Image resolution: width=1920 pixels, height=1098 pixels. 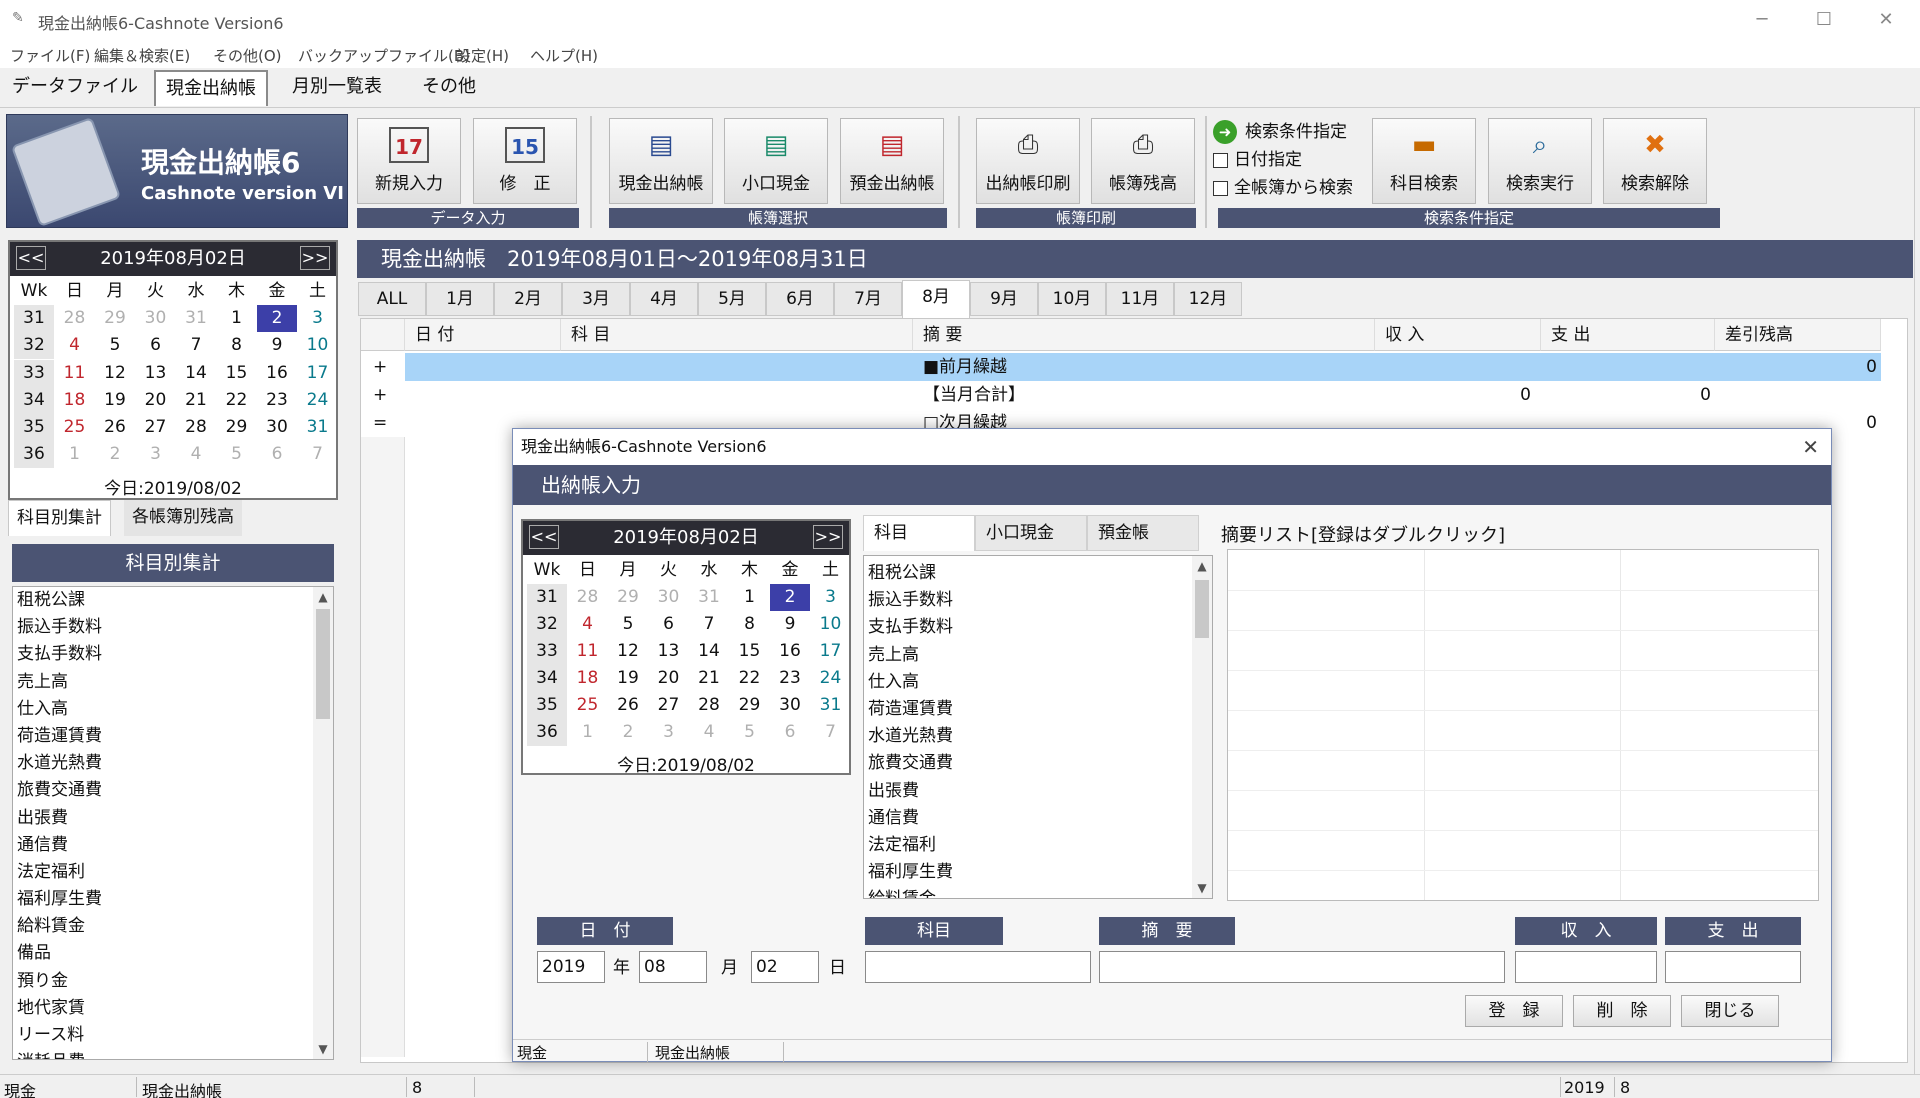 What do you see at coordinates (142, 55) in the screenshot?
I see `menu-edit-search: 編集＆検索(E)` at bounding box center [142, 55].